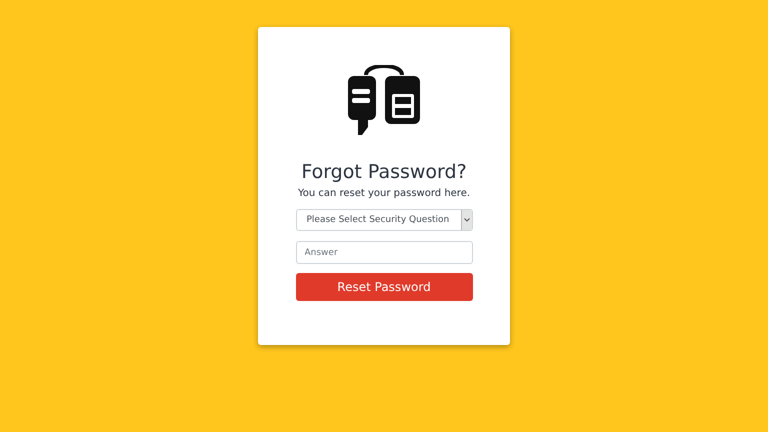  I want to click on page-title: Forgot Password?, so click(384, 172).